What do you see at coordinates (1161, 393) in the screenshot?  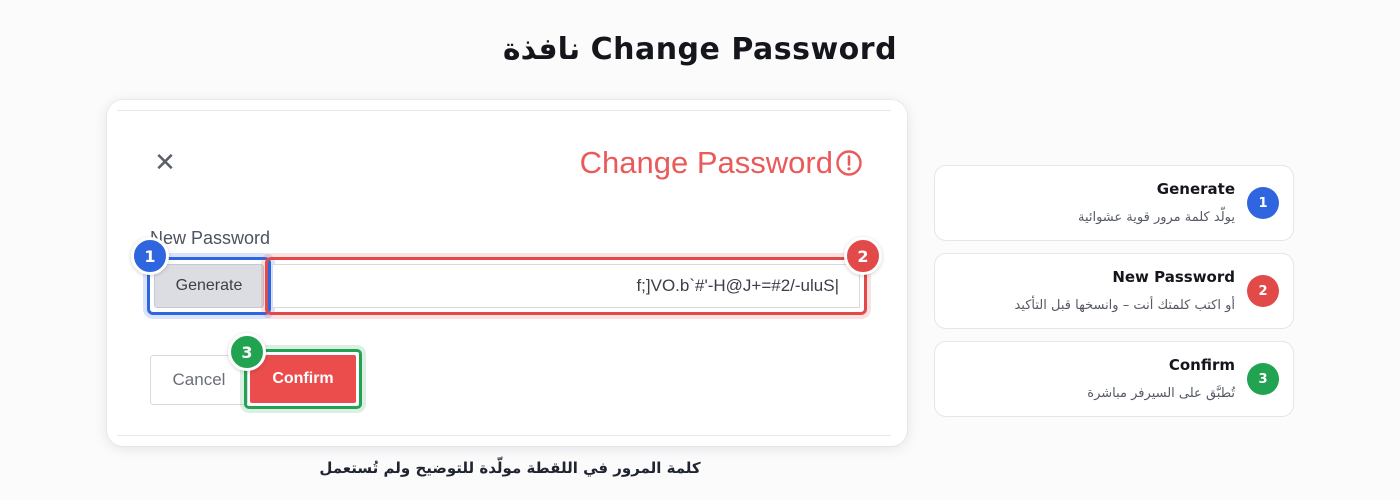 I see `legend-description: تُطبَّق على السيرفر مباشرة` at bounding box center [1161, 393].